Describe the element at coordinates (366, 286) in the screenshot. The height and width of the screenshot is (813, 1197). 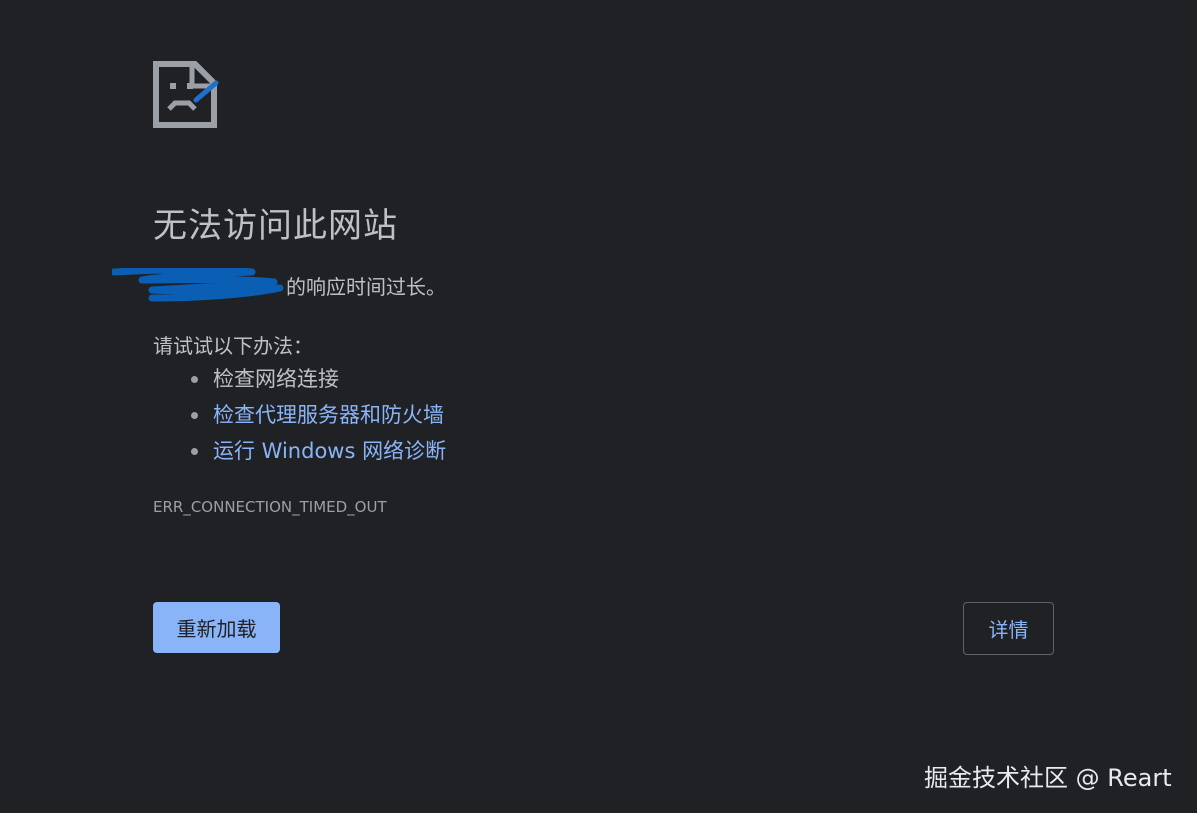
I see `error-summary-text: 的响应时间过长。` at that location.